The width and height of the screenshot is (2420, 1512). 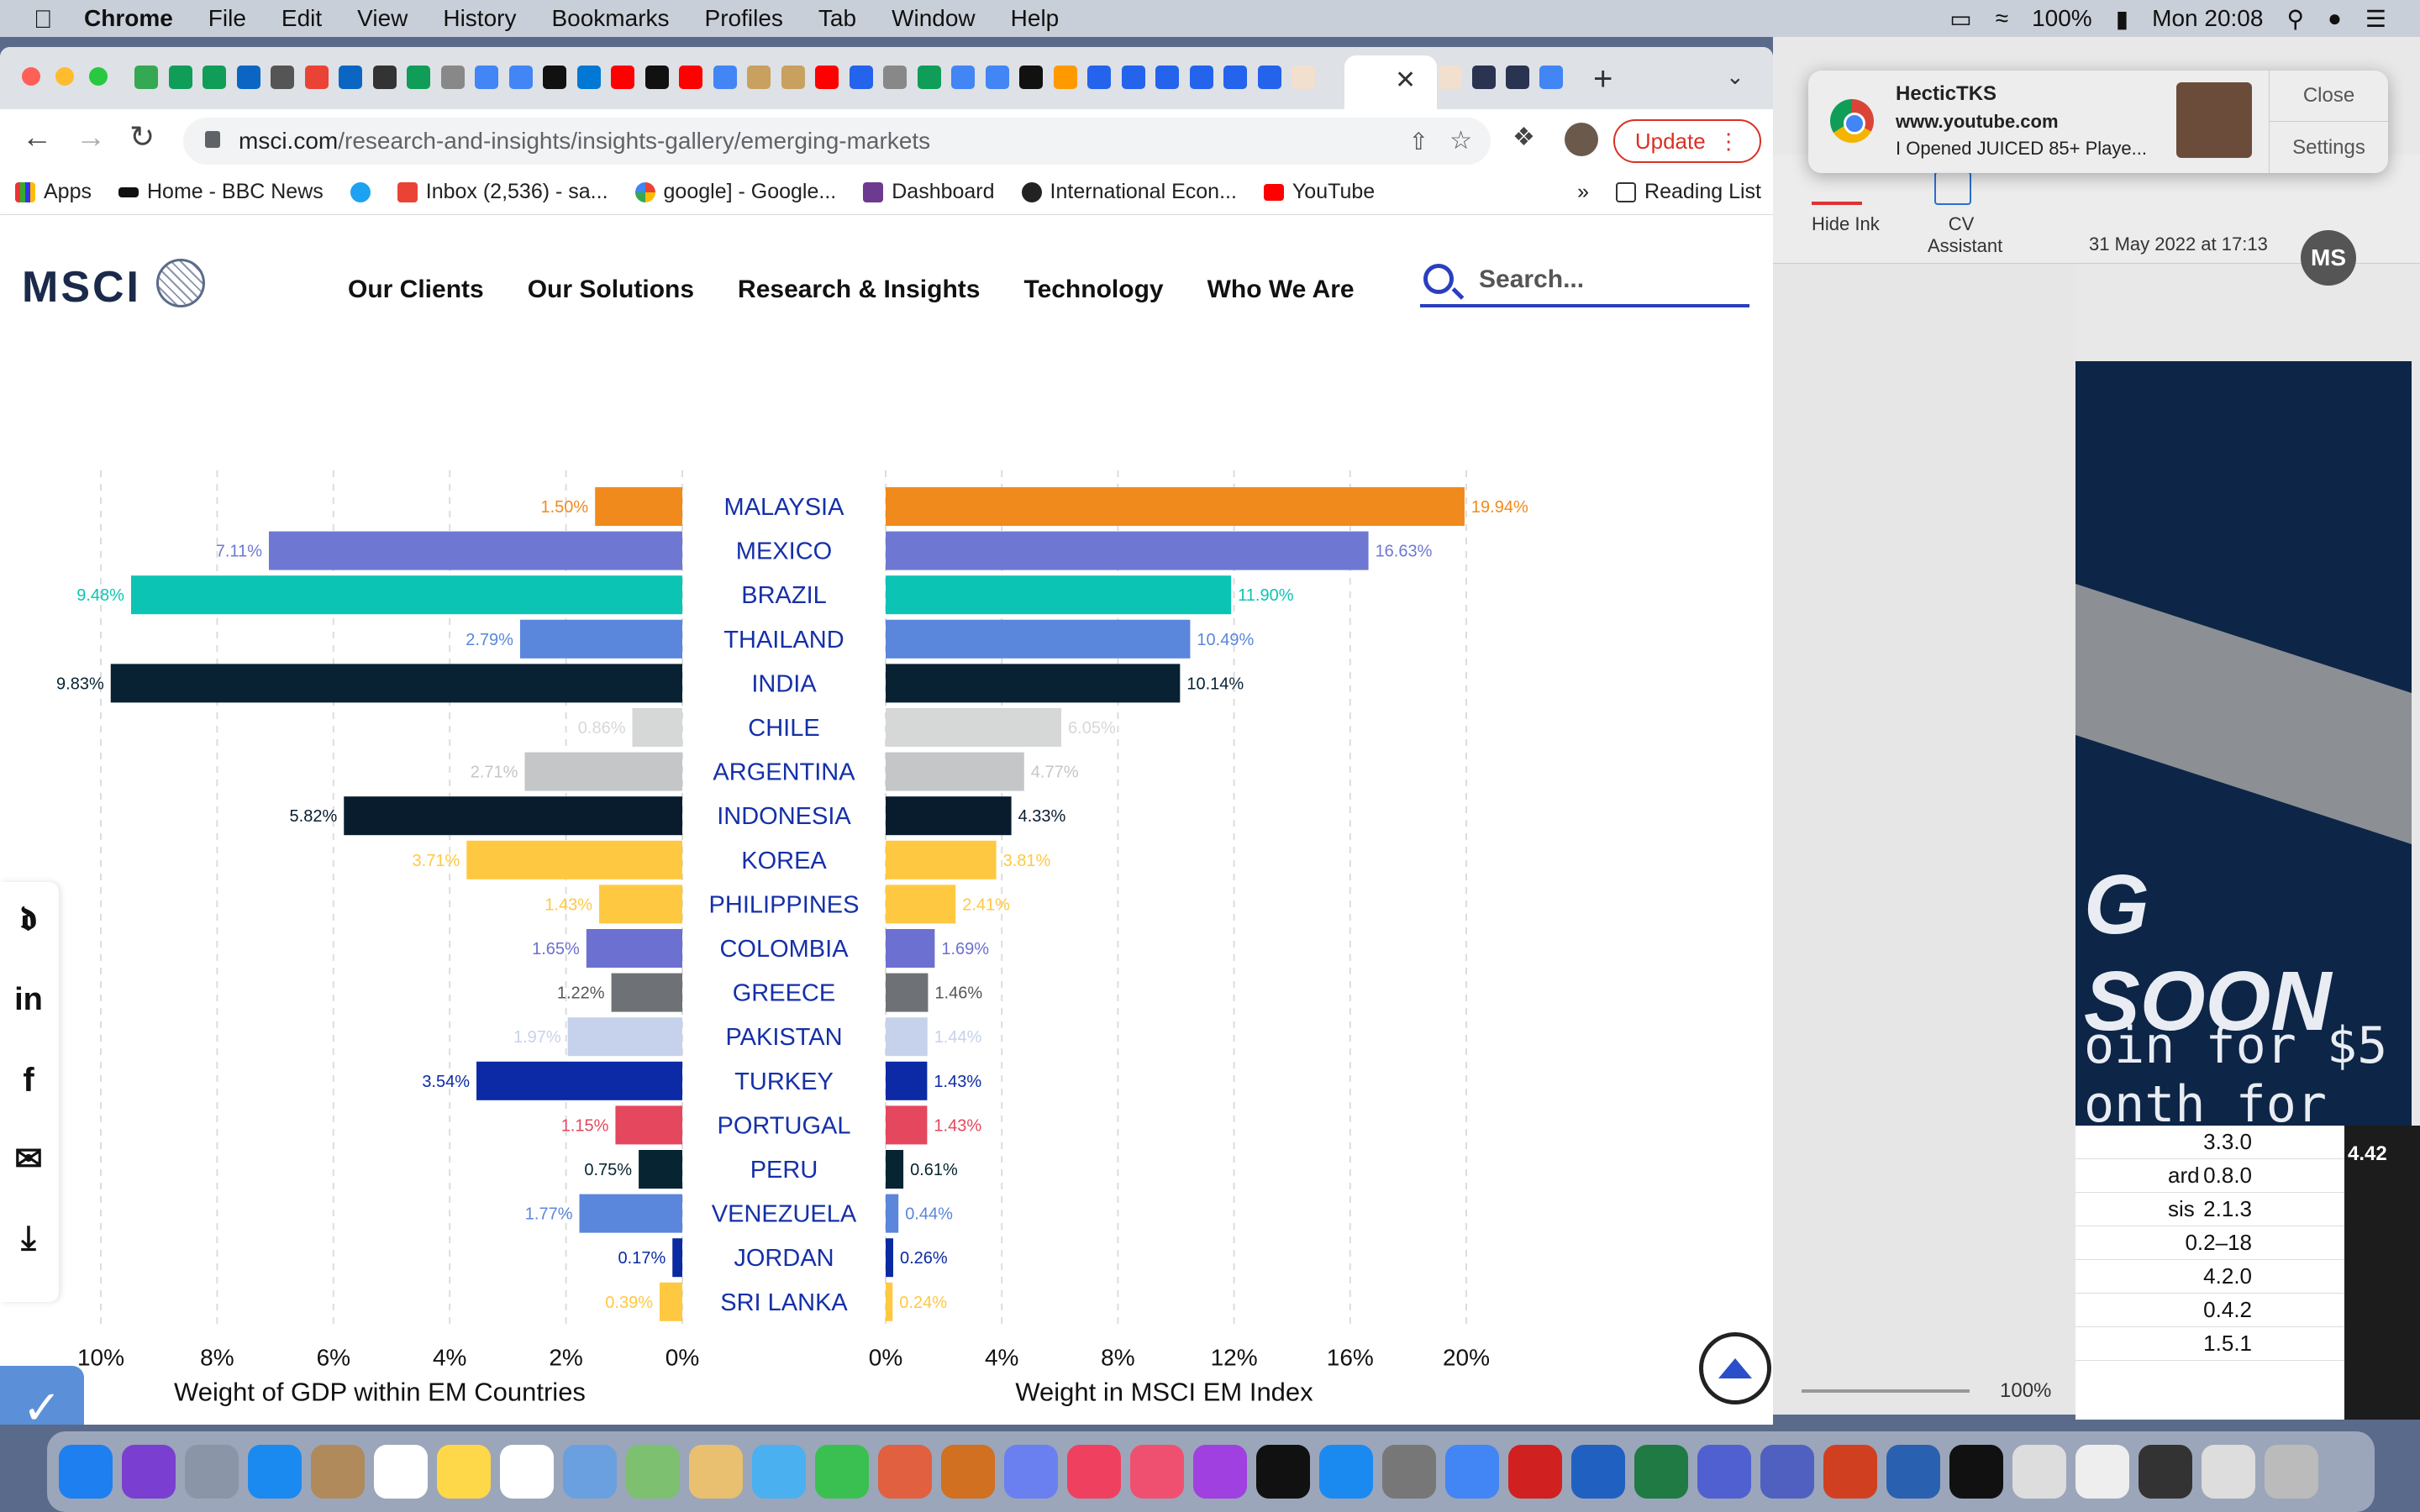 What do you see at coordinates (2335, 18) in the screenshot?
I see `siri-icon: ●` at bounding box center [2335, 18].